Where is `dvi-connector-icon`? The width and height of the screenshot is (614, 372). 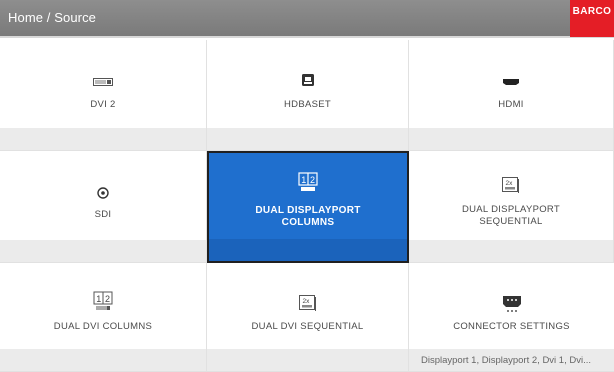 dvi-connector-icon is located at coordinates (103, 82).